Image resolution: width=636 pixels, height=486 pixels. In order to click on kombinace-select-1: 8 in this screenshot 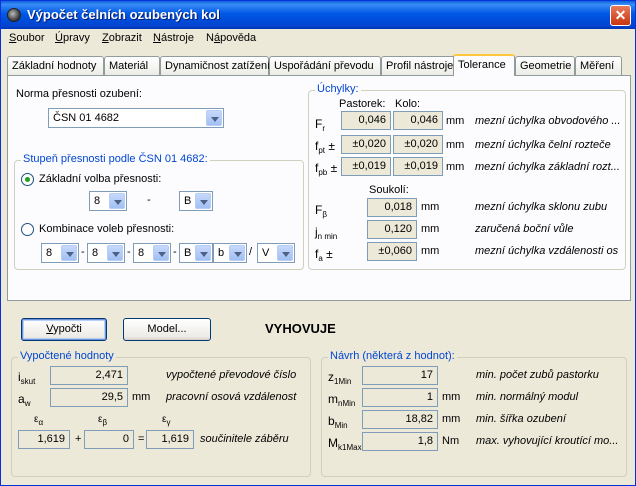, I will do `click(60, 253)`.